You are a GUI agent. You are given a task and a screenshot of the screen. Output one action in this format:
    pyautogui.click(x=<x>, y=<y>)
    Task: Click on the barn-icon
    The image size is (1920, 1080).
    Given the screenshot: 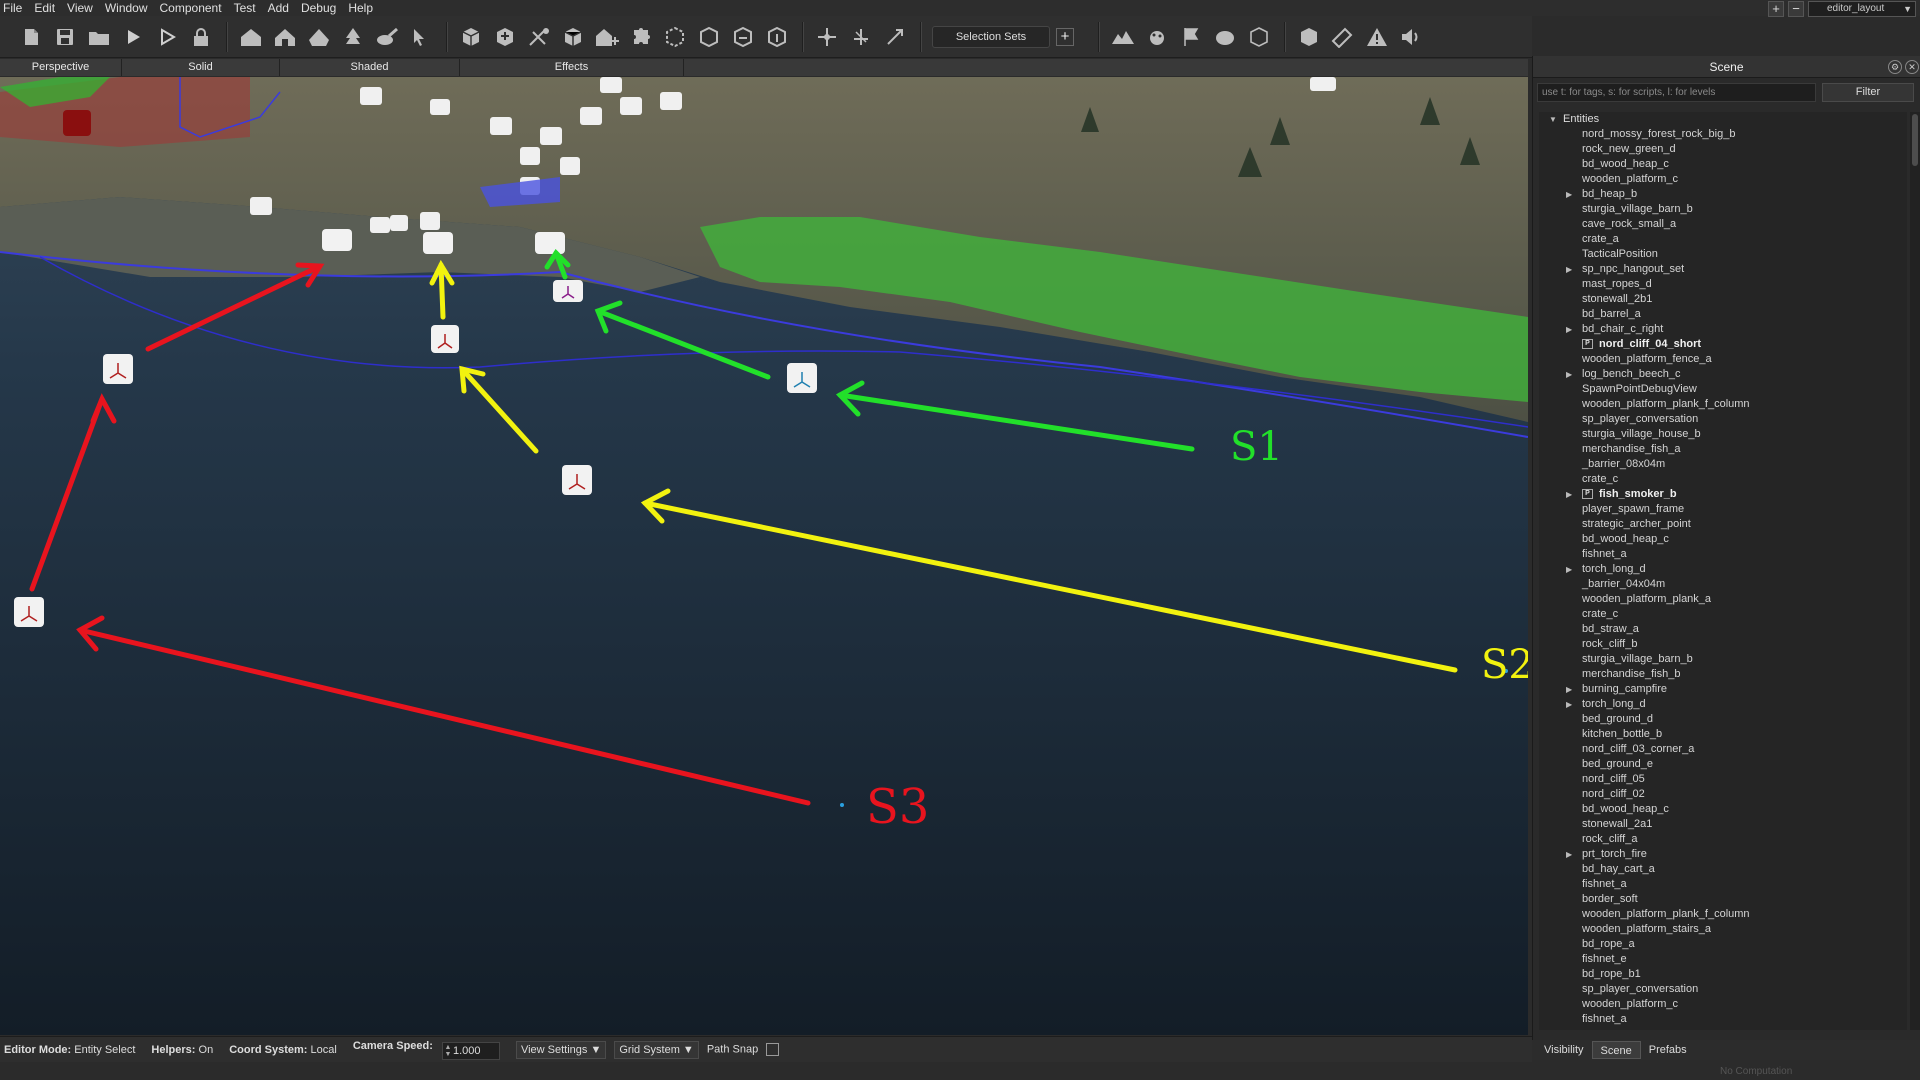 What is the action you would take?
    pyautogui.click(x=285, y=37)
    